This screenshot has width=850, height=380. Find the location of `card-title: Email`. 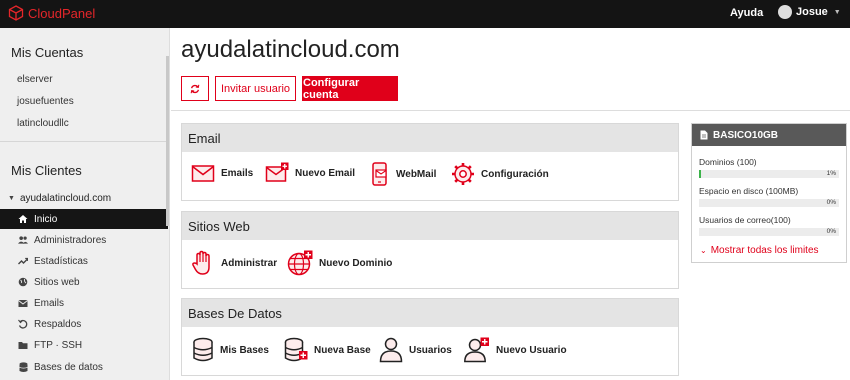

card-title: Email is located at coordinates (430, 138).